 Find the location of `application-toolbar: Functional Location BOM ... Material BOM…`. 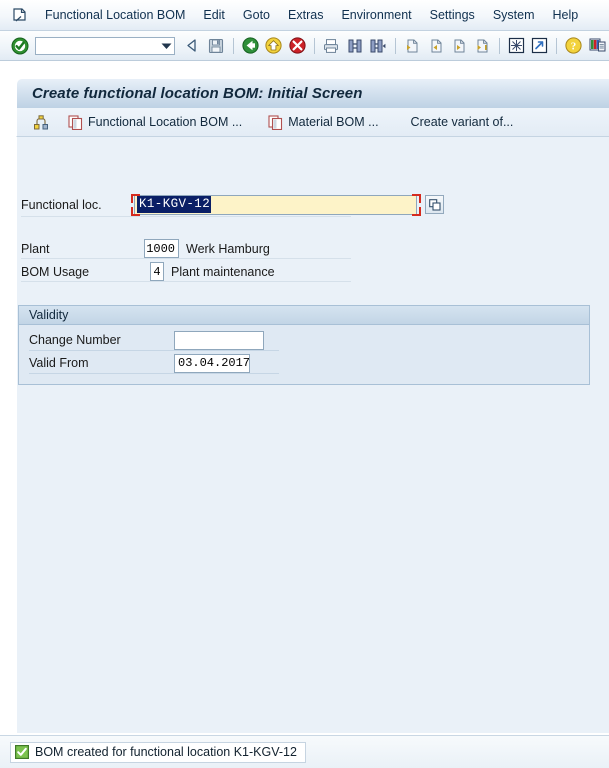

application-toolbar: Functional Location BOM ... Material BOM… is located at coordinates (312, 122).